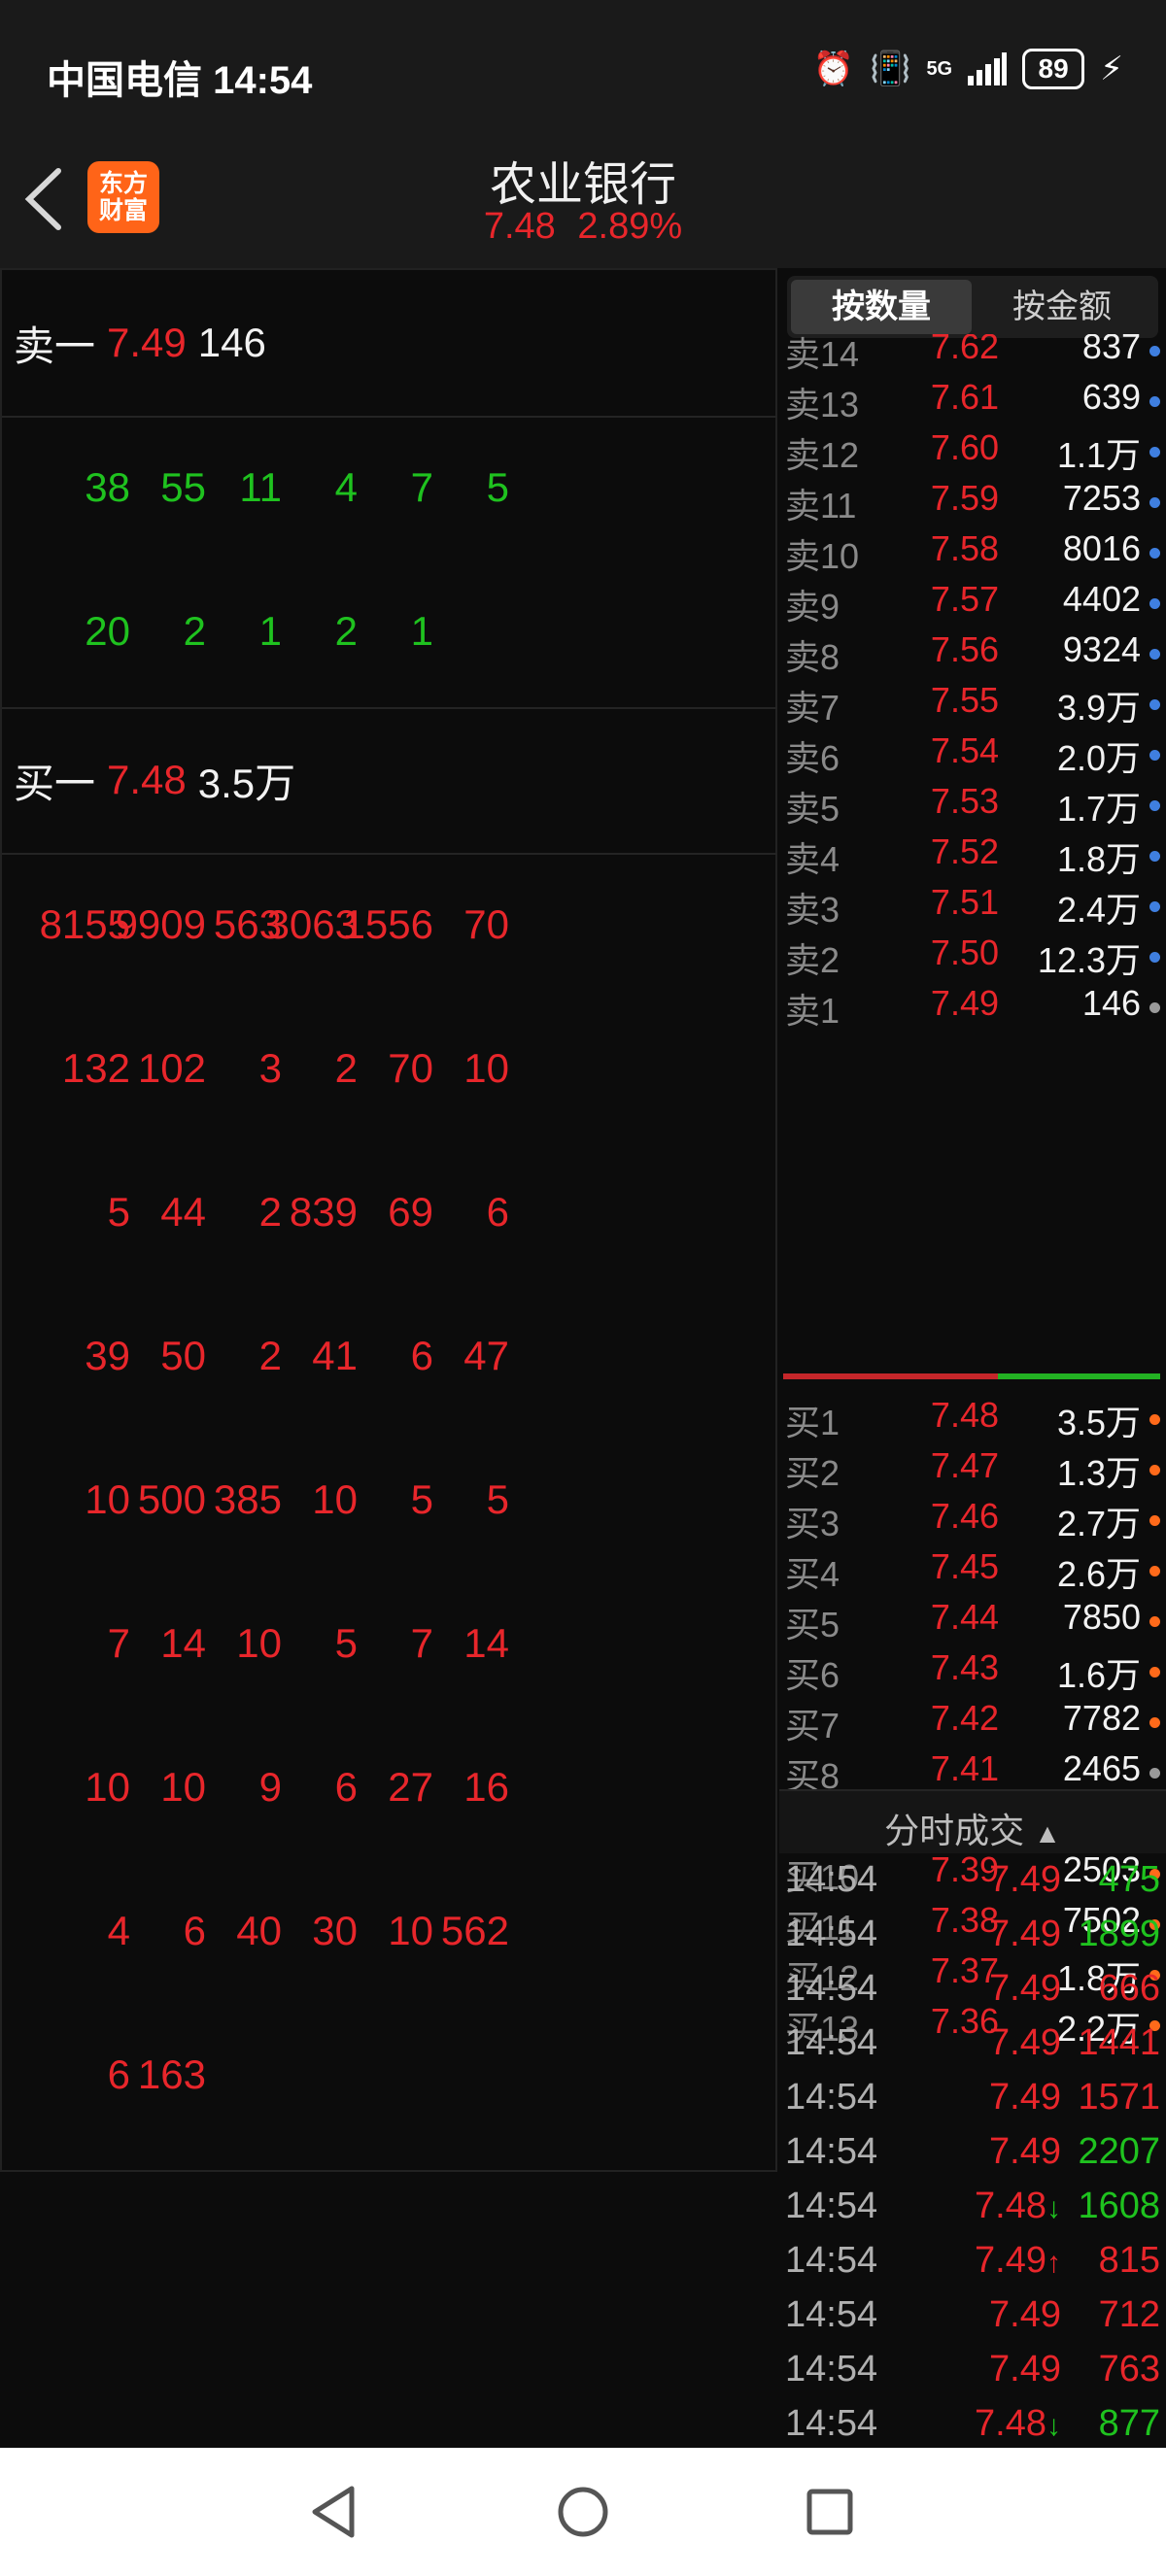 The height and width of the screenshot is (2576, 1166). What do you see at coordinates (583, 2512) in the screenshot?
I see `home-circle-icon` at bounding box center [583, 2512].